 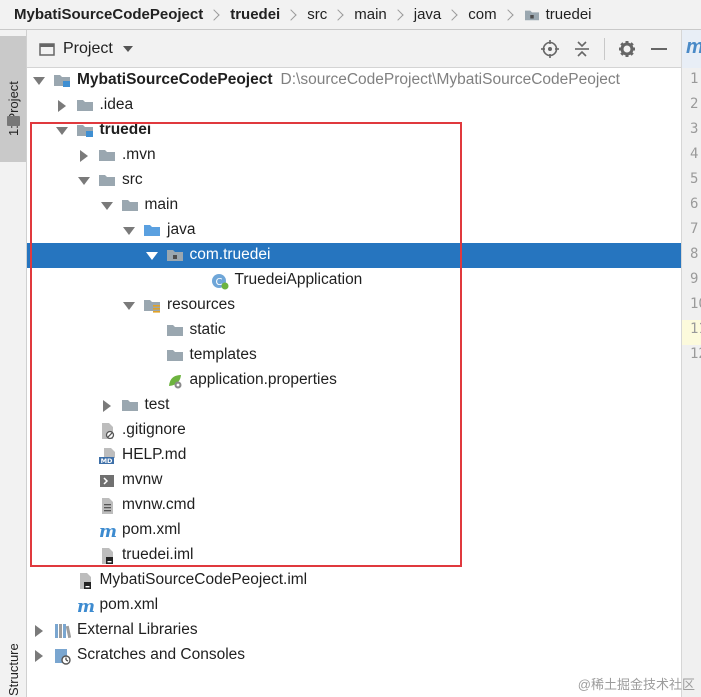 What do you see at coordinates (175, 256) in the screenshot?
I see `package-folder-icon` at bounding box center [175, 256].